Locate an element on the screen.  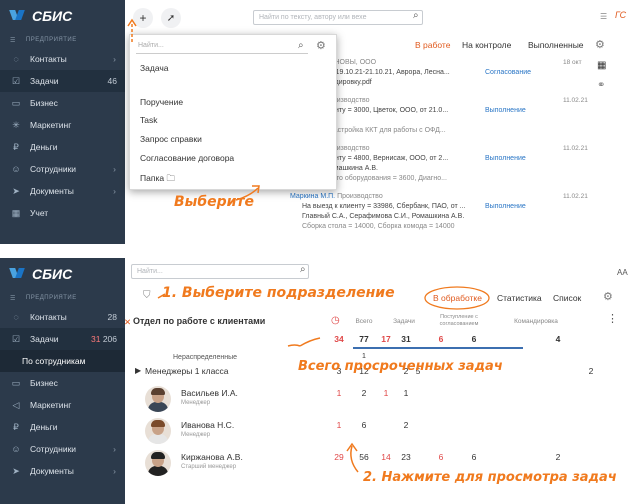
annotation-total-overdue: Всего просроченных задач is located at coordinates (400, 366).